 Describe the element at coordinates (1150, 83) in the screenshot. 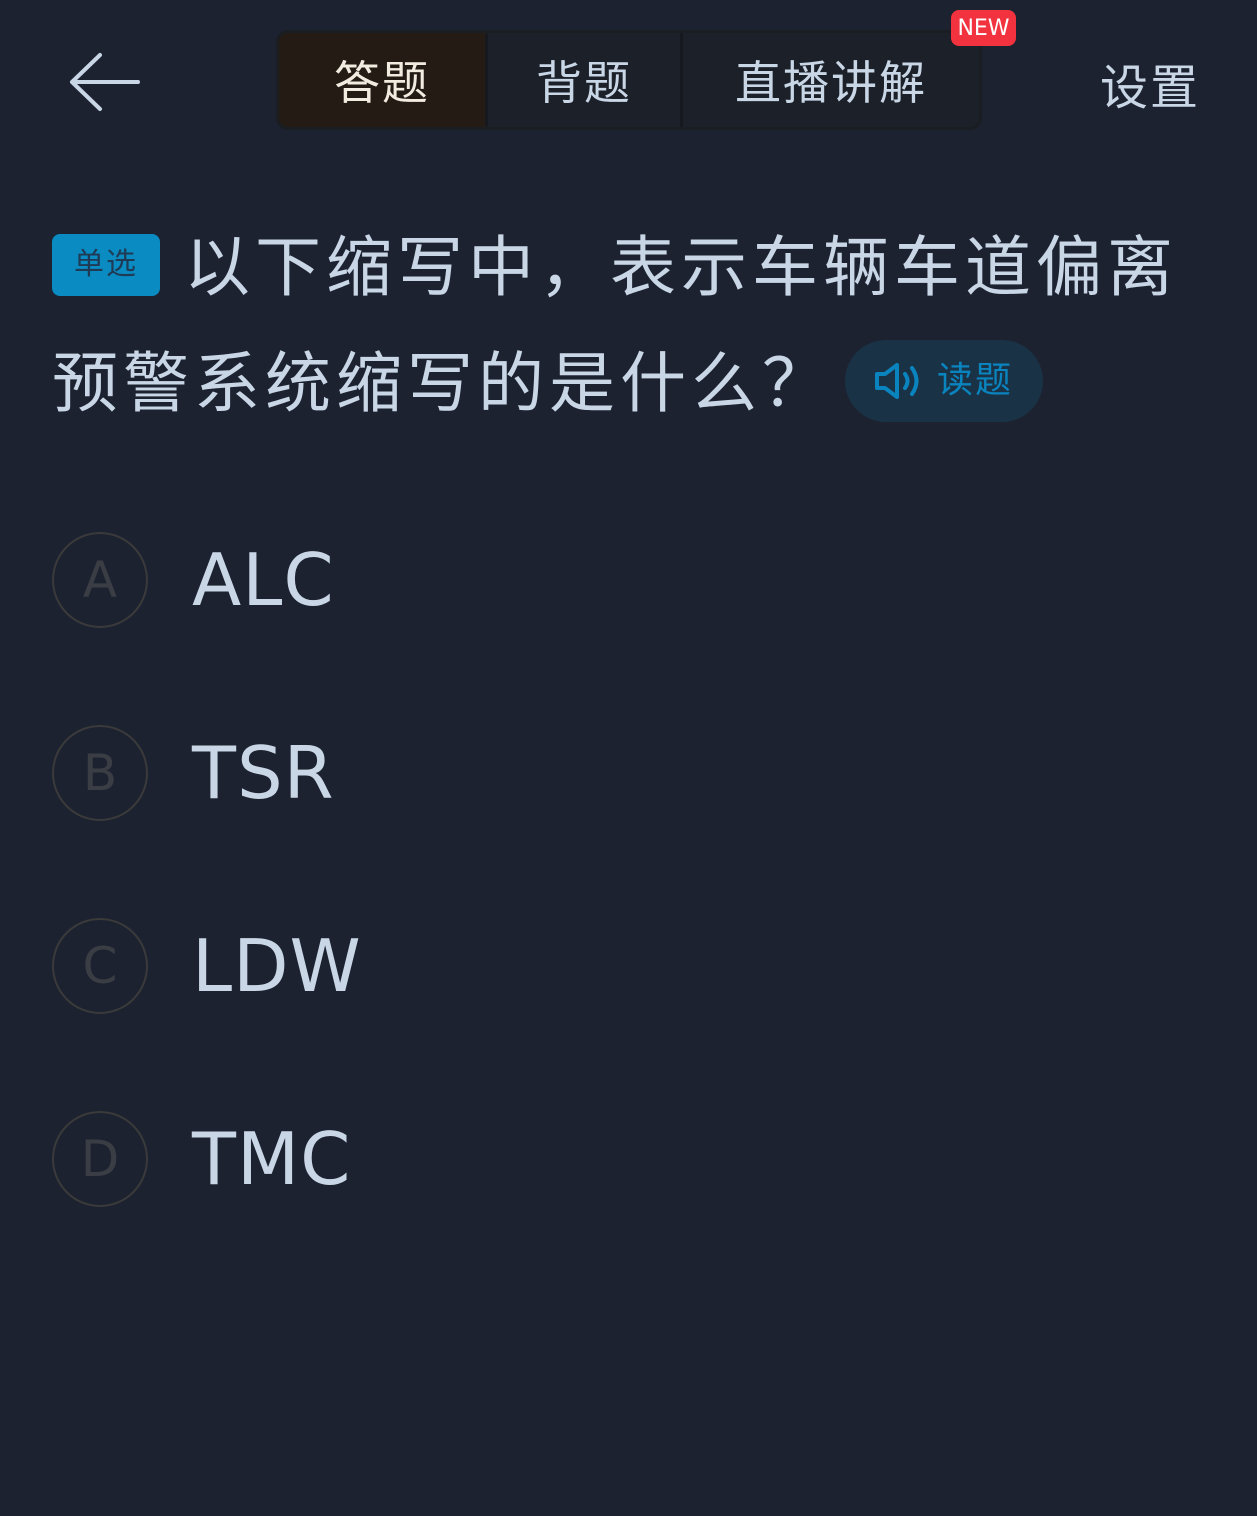

I see `settings-button: 设置` at that location.